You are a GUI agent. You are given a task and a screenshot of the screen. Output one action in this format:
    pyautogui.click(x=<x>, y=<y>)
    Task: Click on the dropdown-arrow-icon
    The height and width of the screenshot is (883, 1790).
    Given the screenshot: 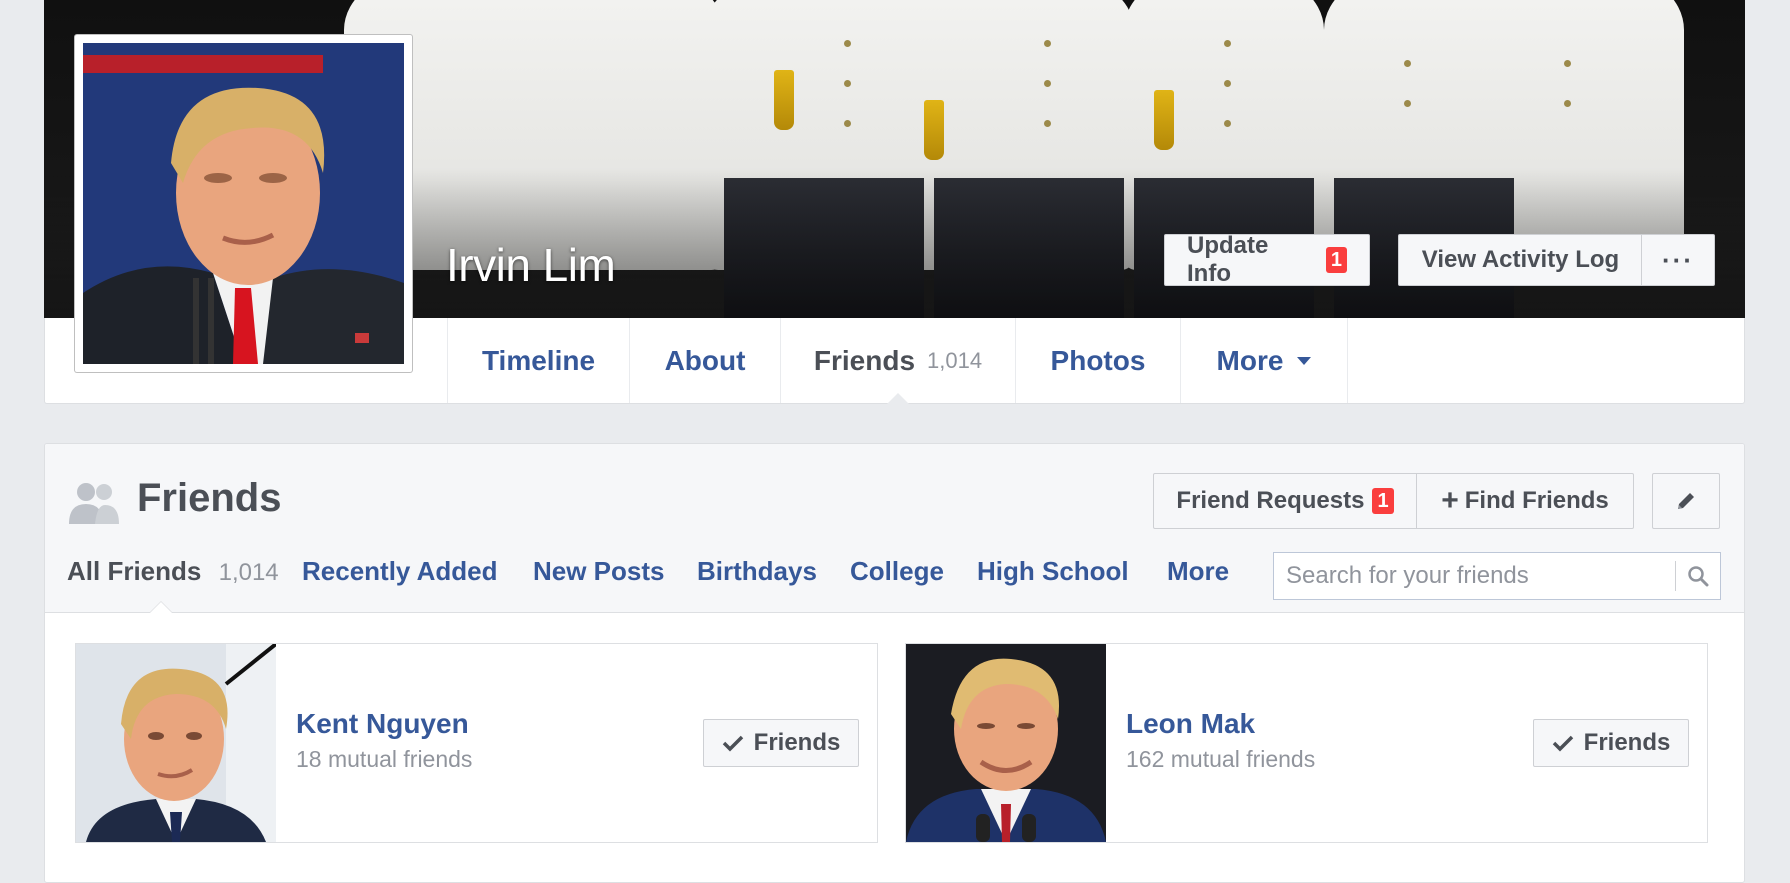 What is the action you would take?
    pyautogui.click(x=1304, y=360)
    